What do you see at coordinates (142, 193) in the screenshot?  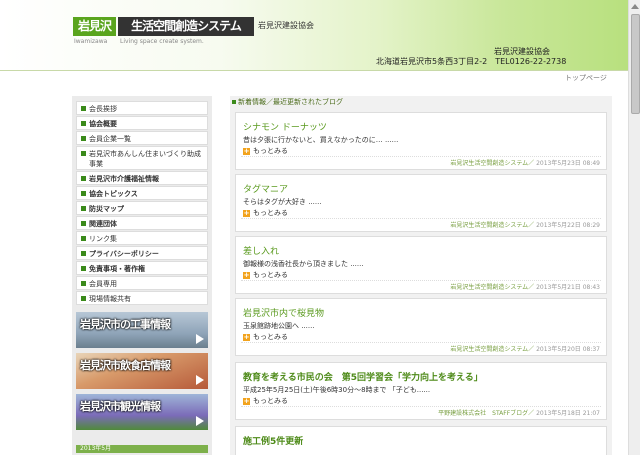 I see `sidebar-item-topics: 協会トピックス` at bounding box center [142, 193].